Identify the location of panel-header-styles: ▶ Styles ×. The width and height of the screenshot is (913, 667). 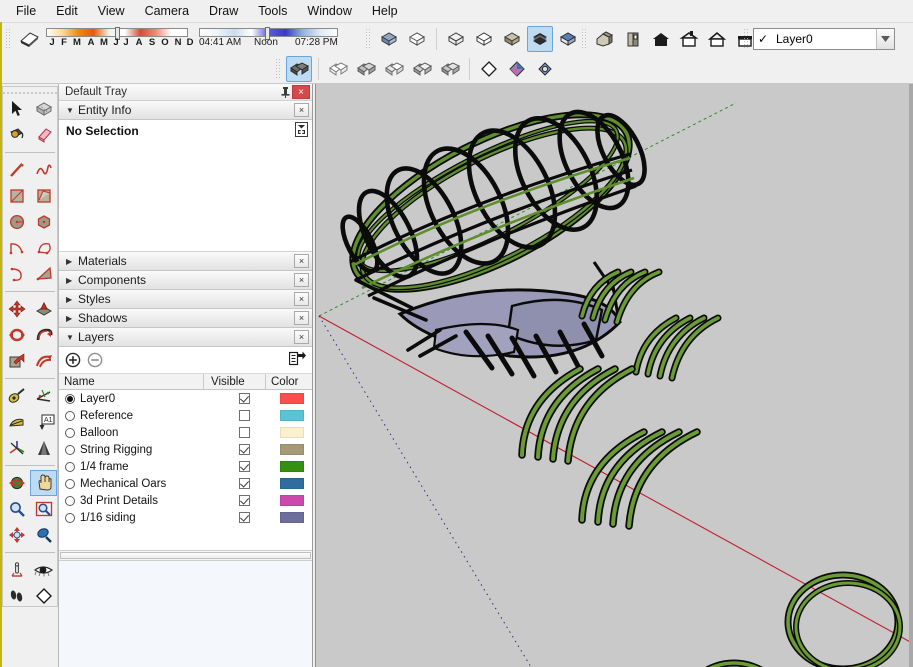
(185, 299).